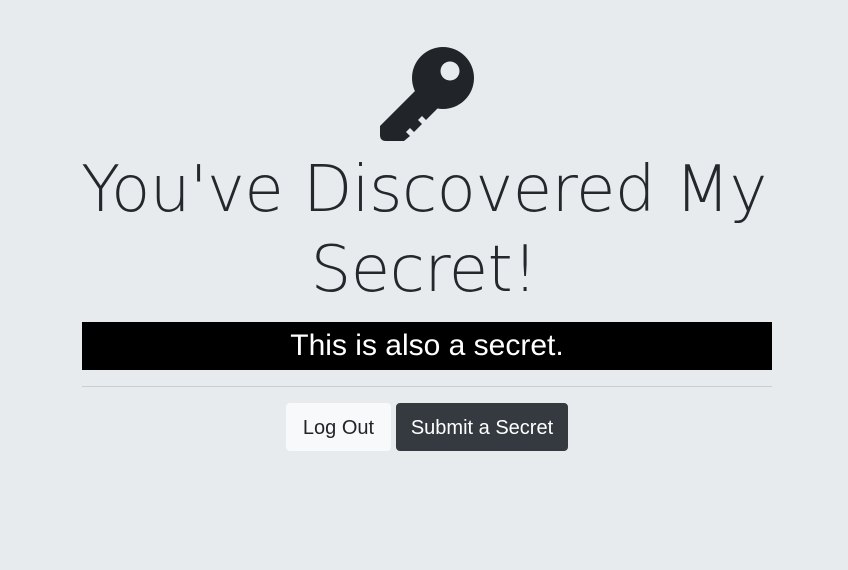 This screenshot has width=848, height=570. What do you see at coordinates (427, 93) in the screenshot?
I see `key-icon` at bounding box center [427, 93].